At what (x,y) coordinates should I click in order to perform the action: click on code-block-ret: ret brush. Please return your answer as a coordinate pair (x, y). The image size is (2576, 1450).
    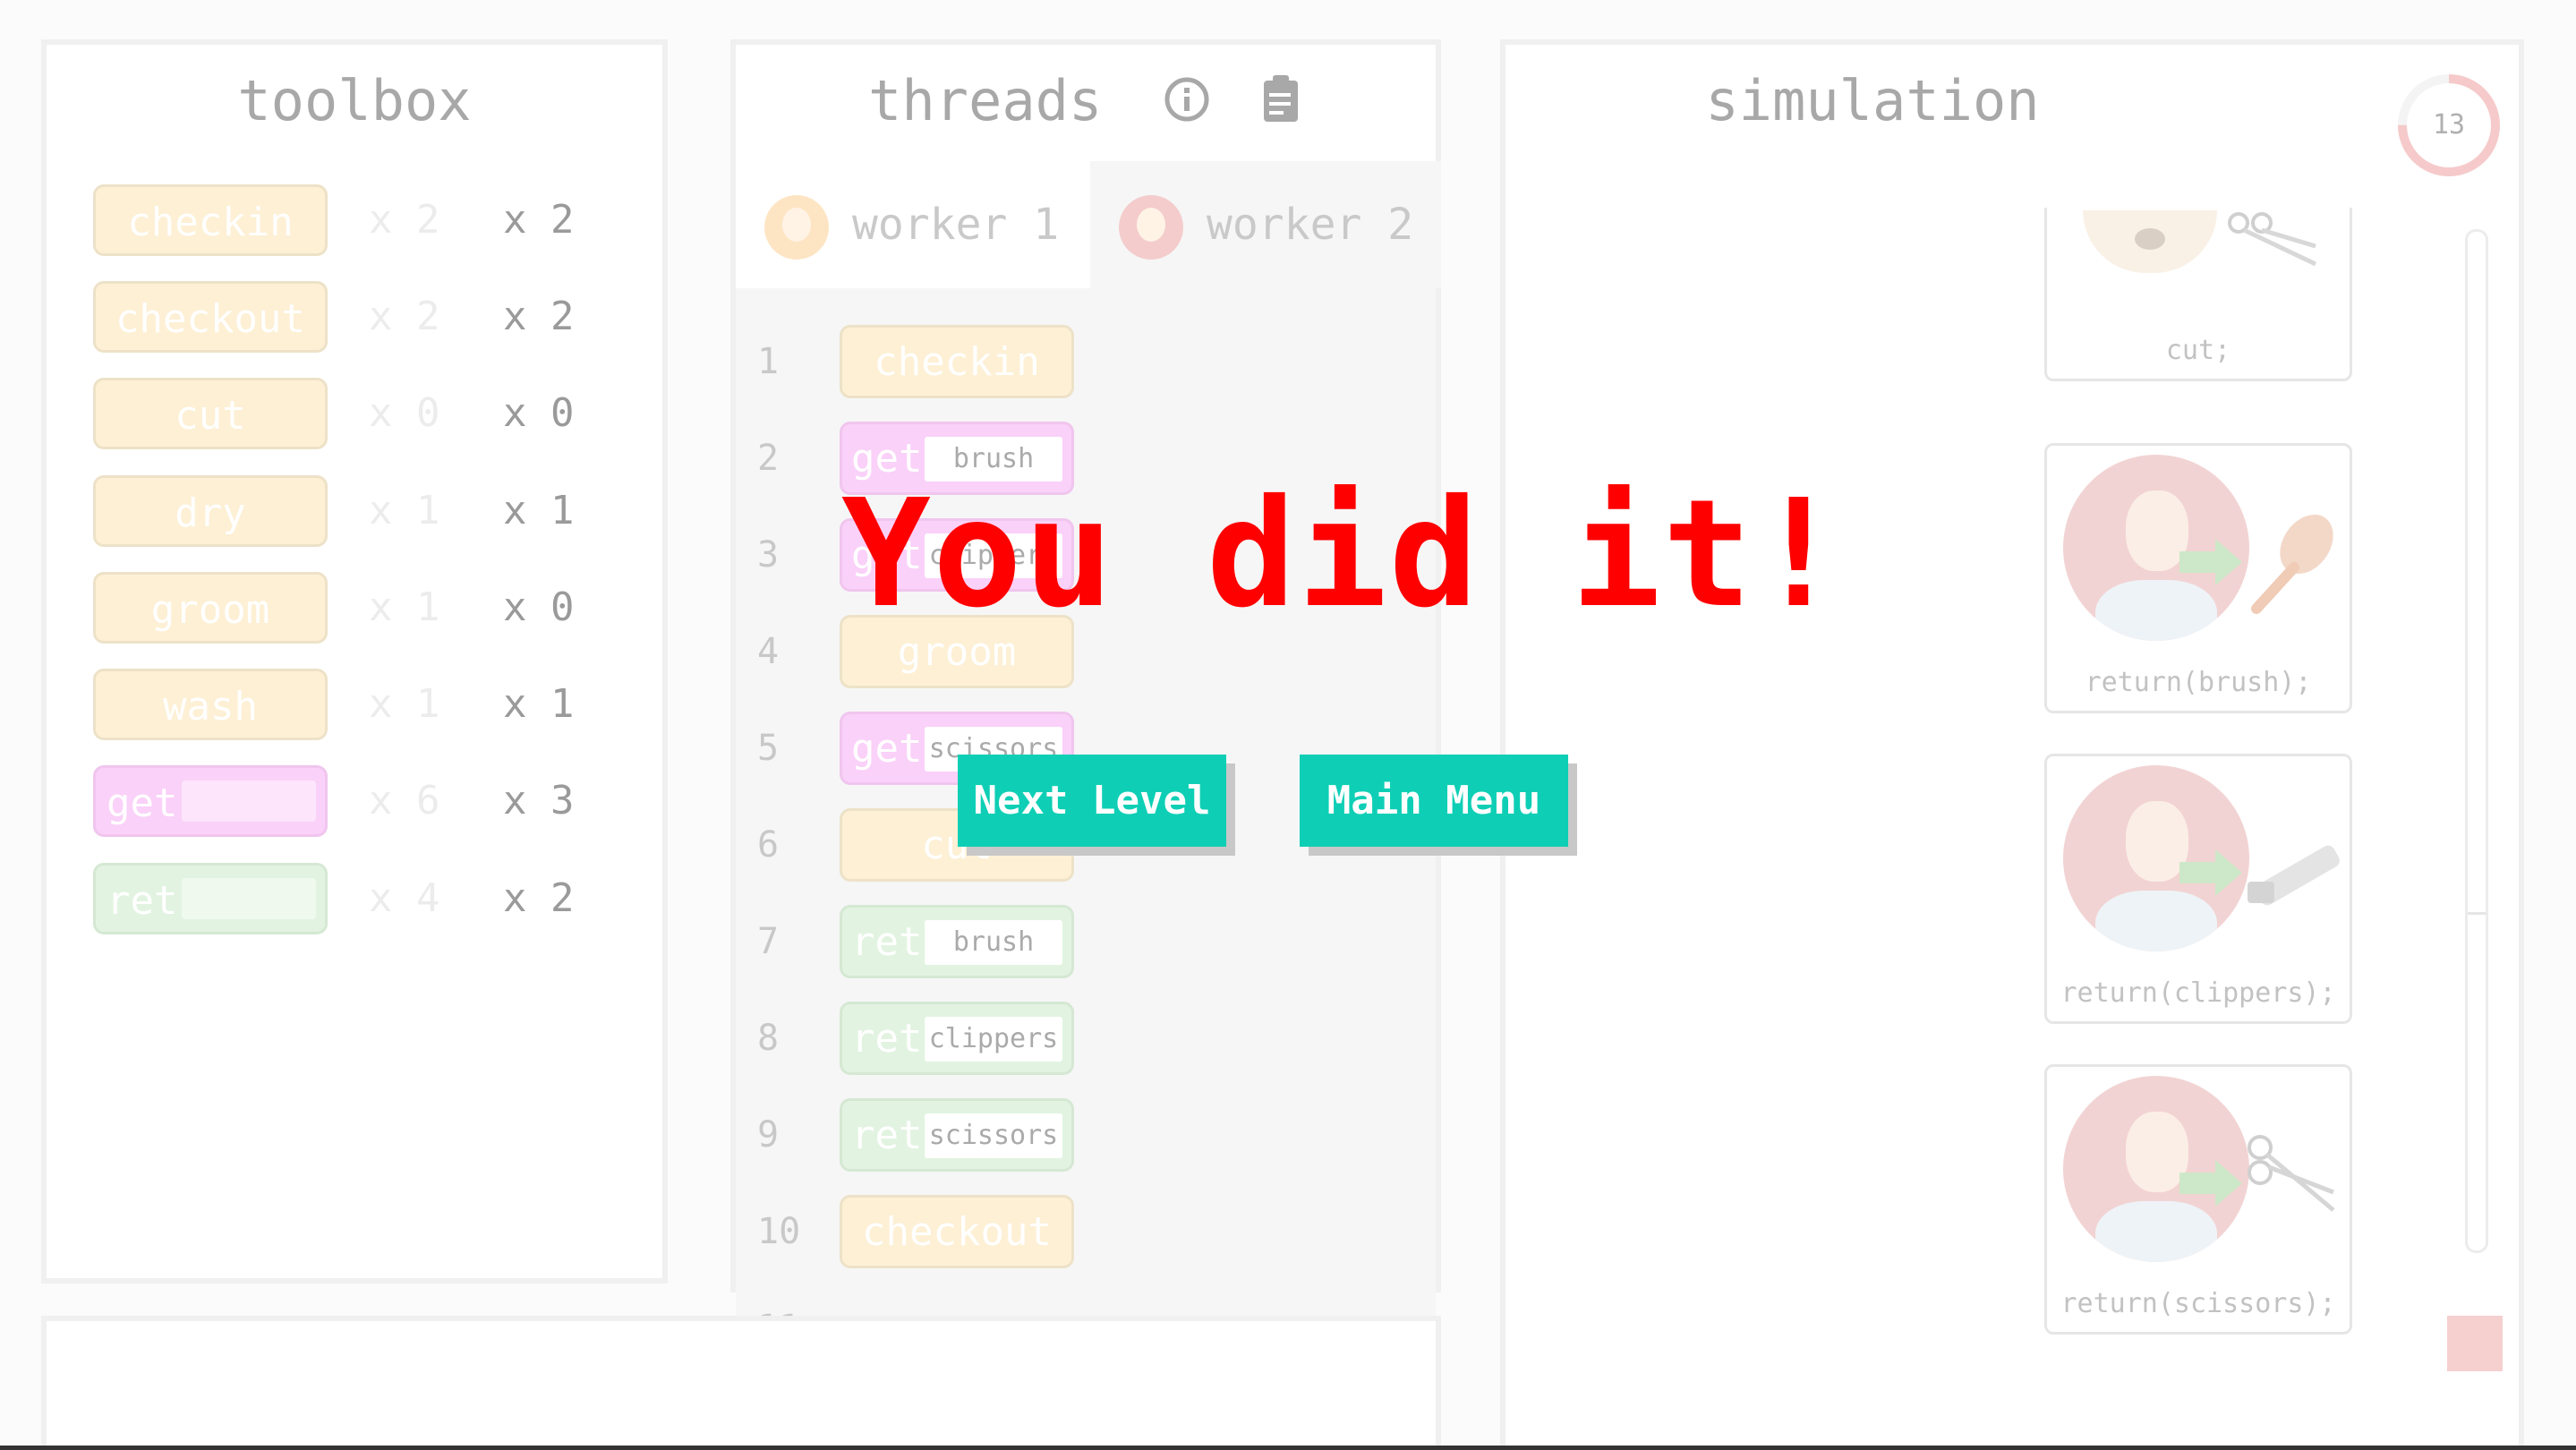
    Looking at the image, I should click on (957, 941).